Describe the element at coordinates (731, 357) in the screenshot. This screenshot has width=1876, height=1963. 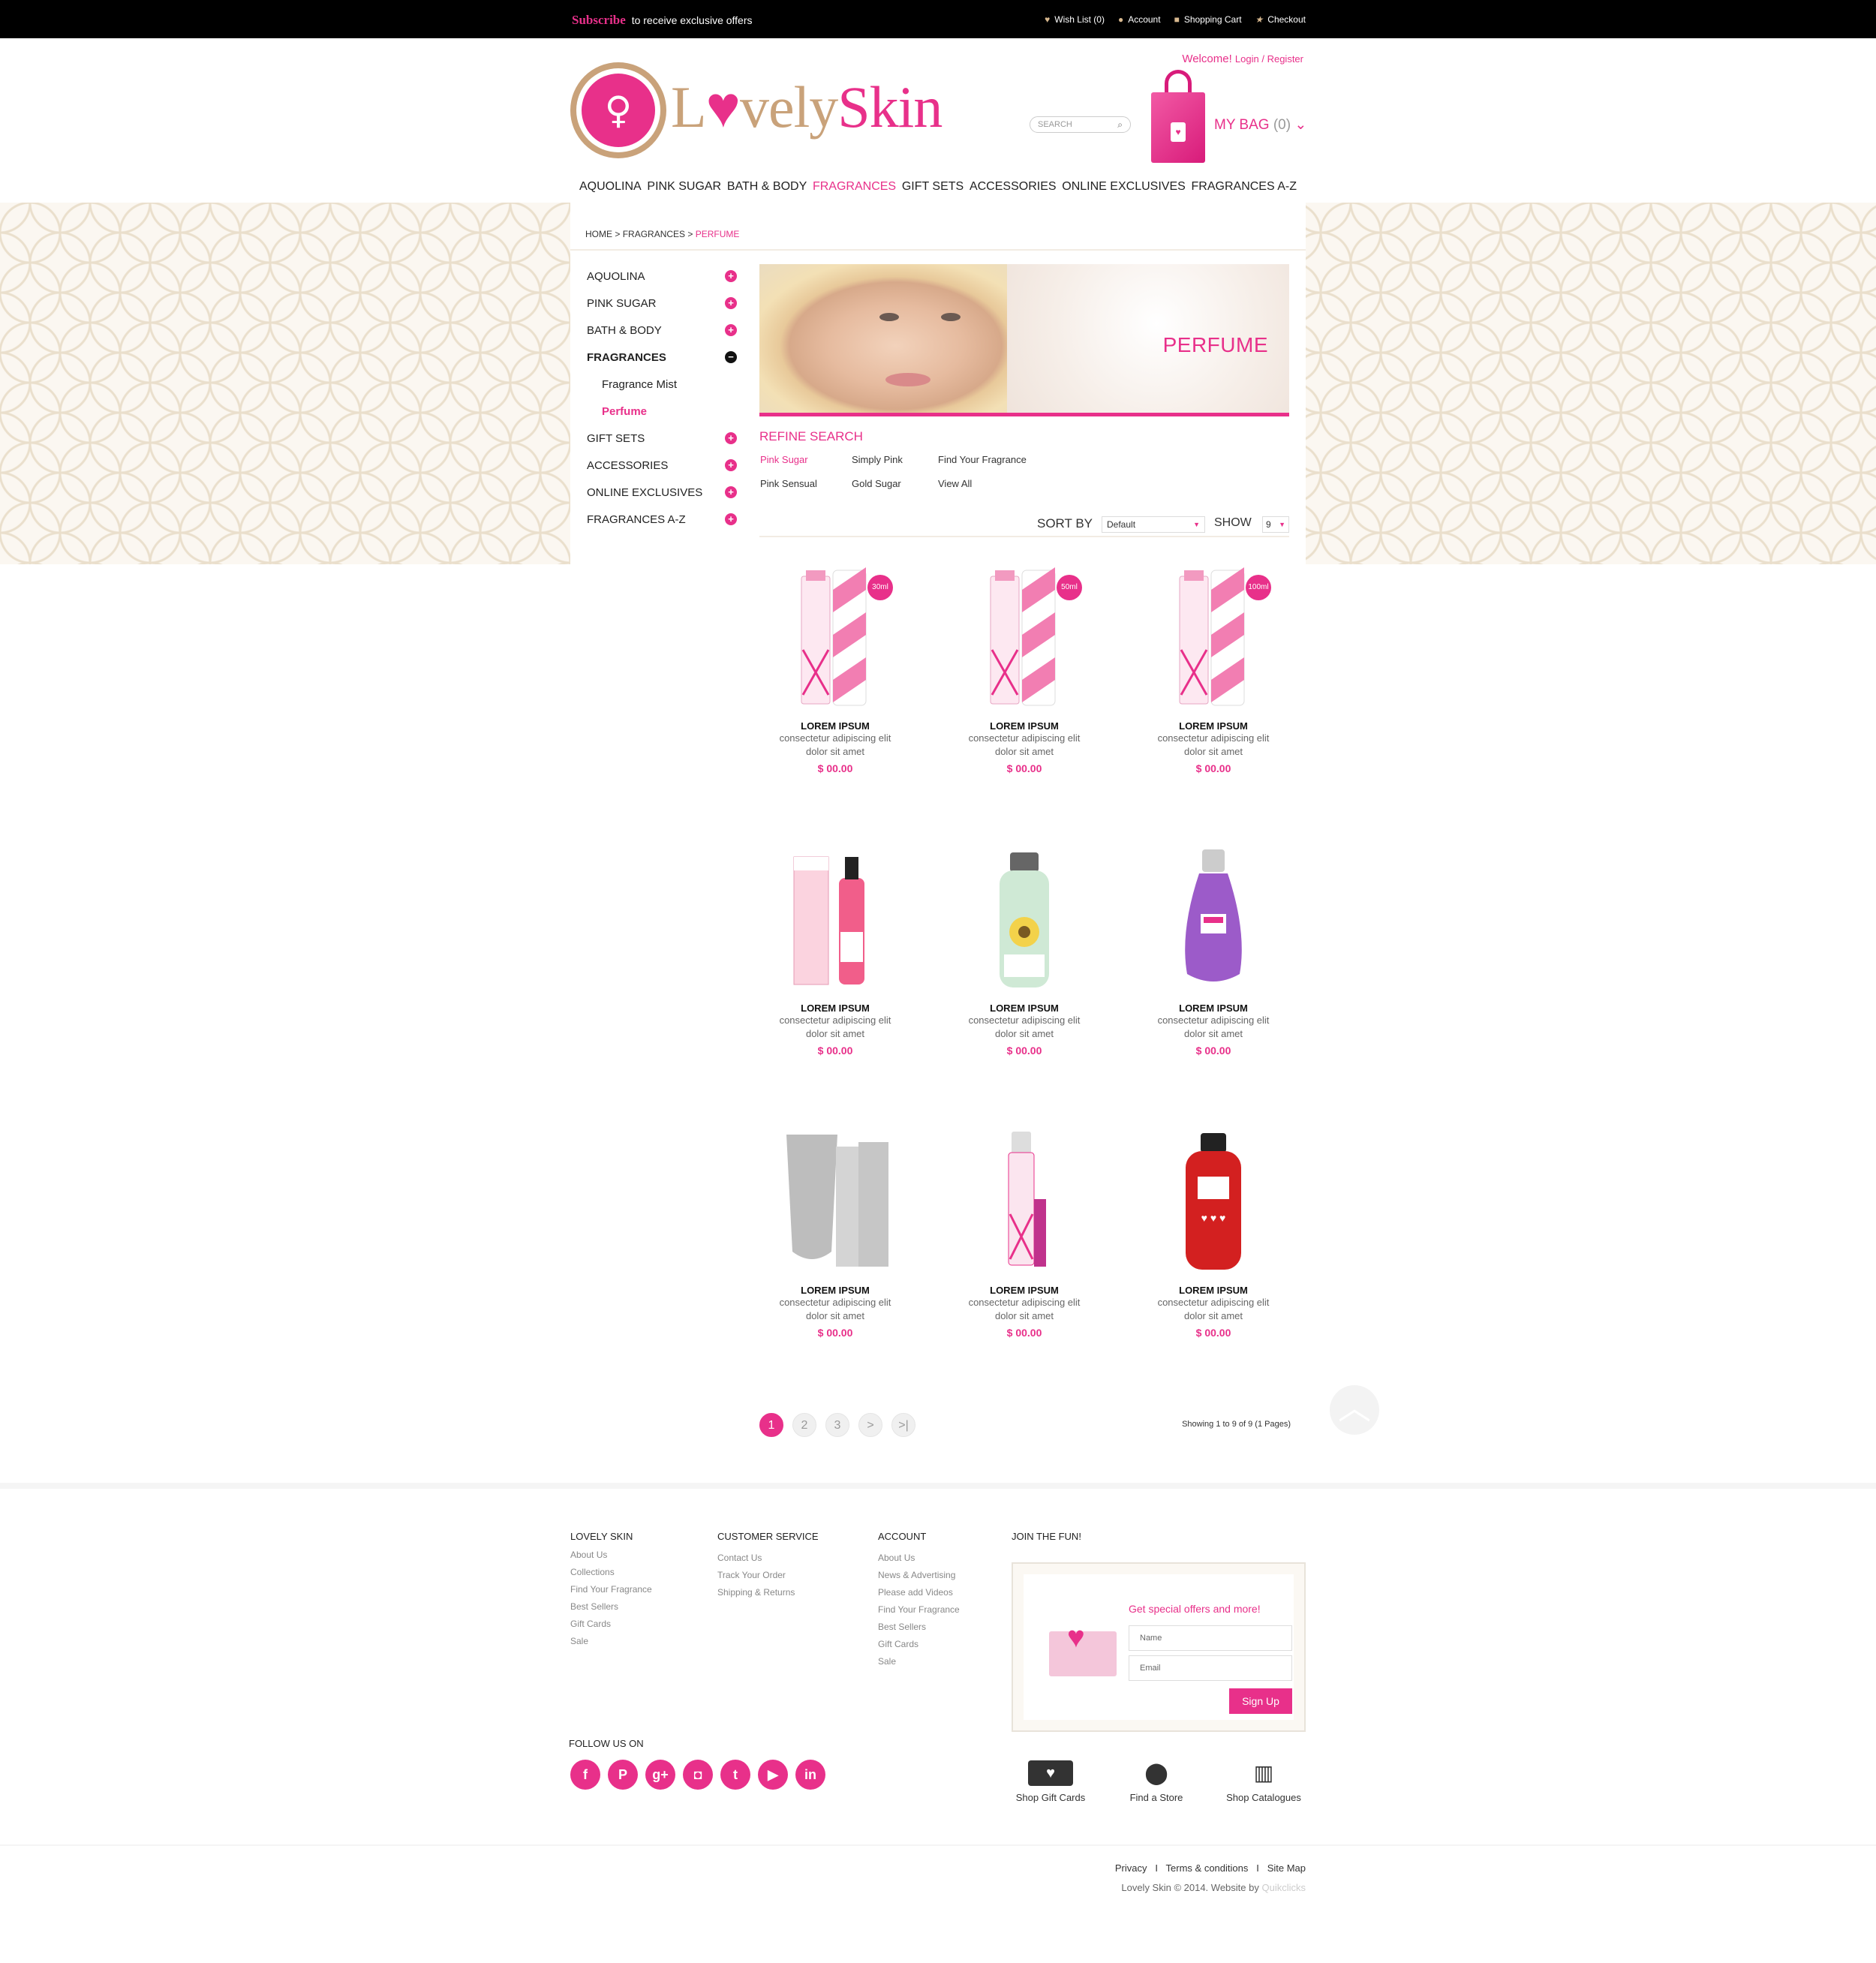
I see `minus-circle-icon: −` at that location.